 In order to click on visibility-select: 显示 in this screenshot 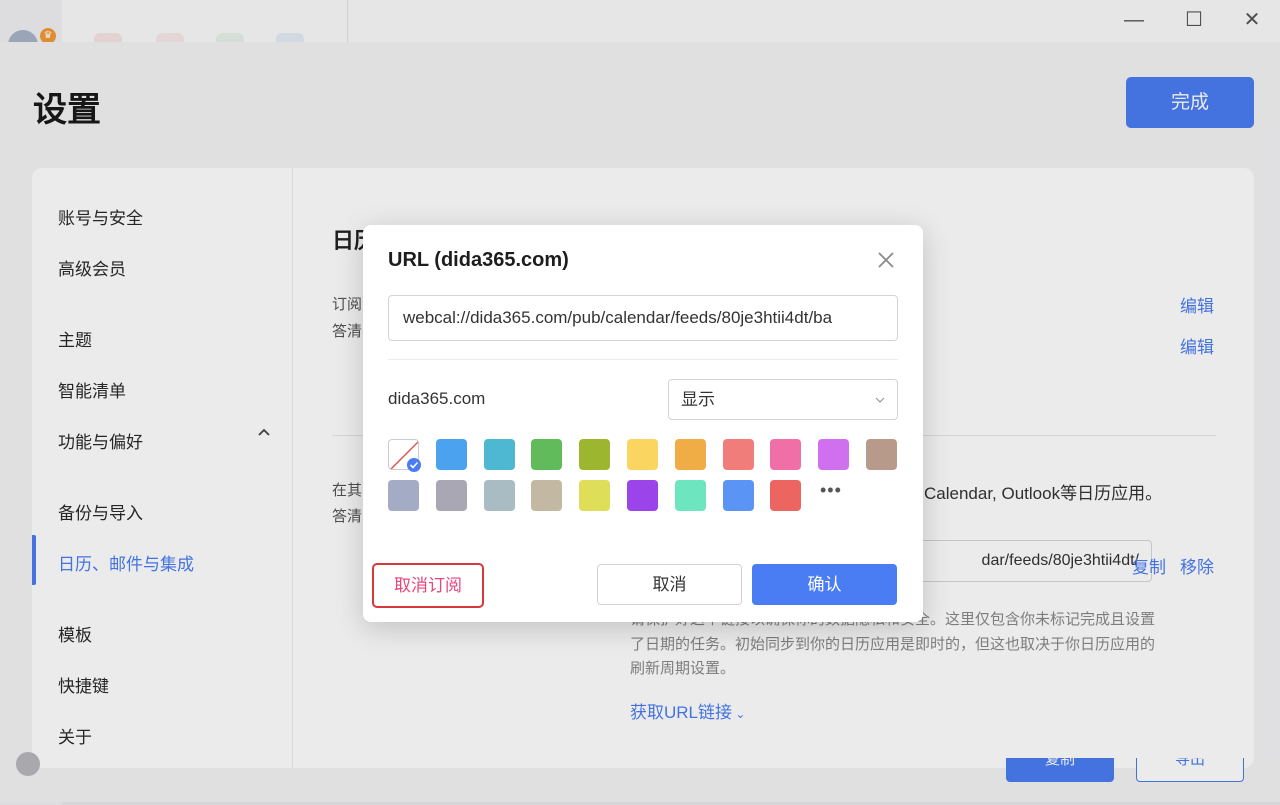, I will do `click(783, 399)`.